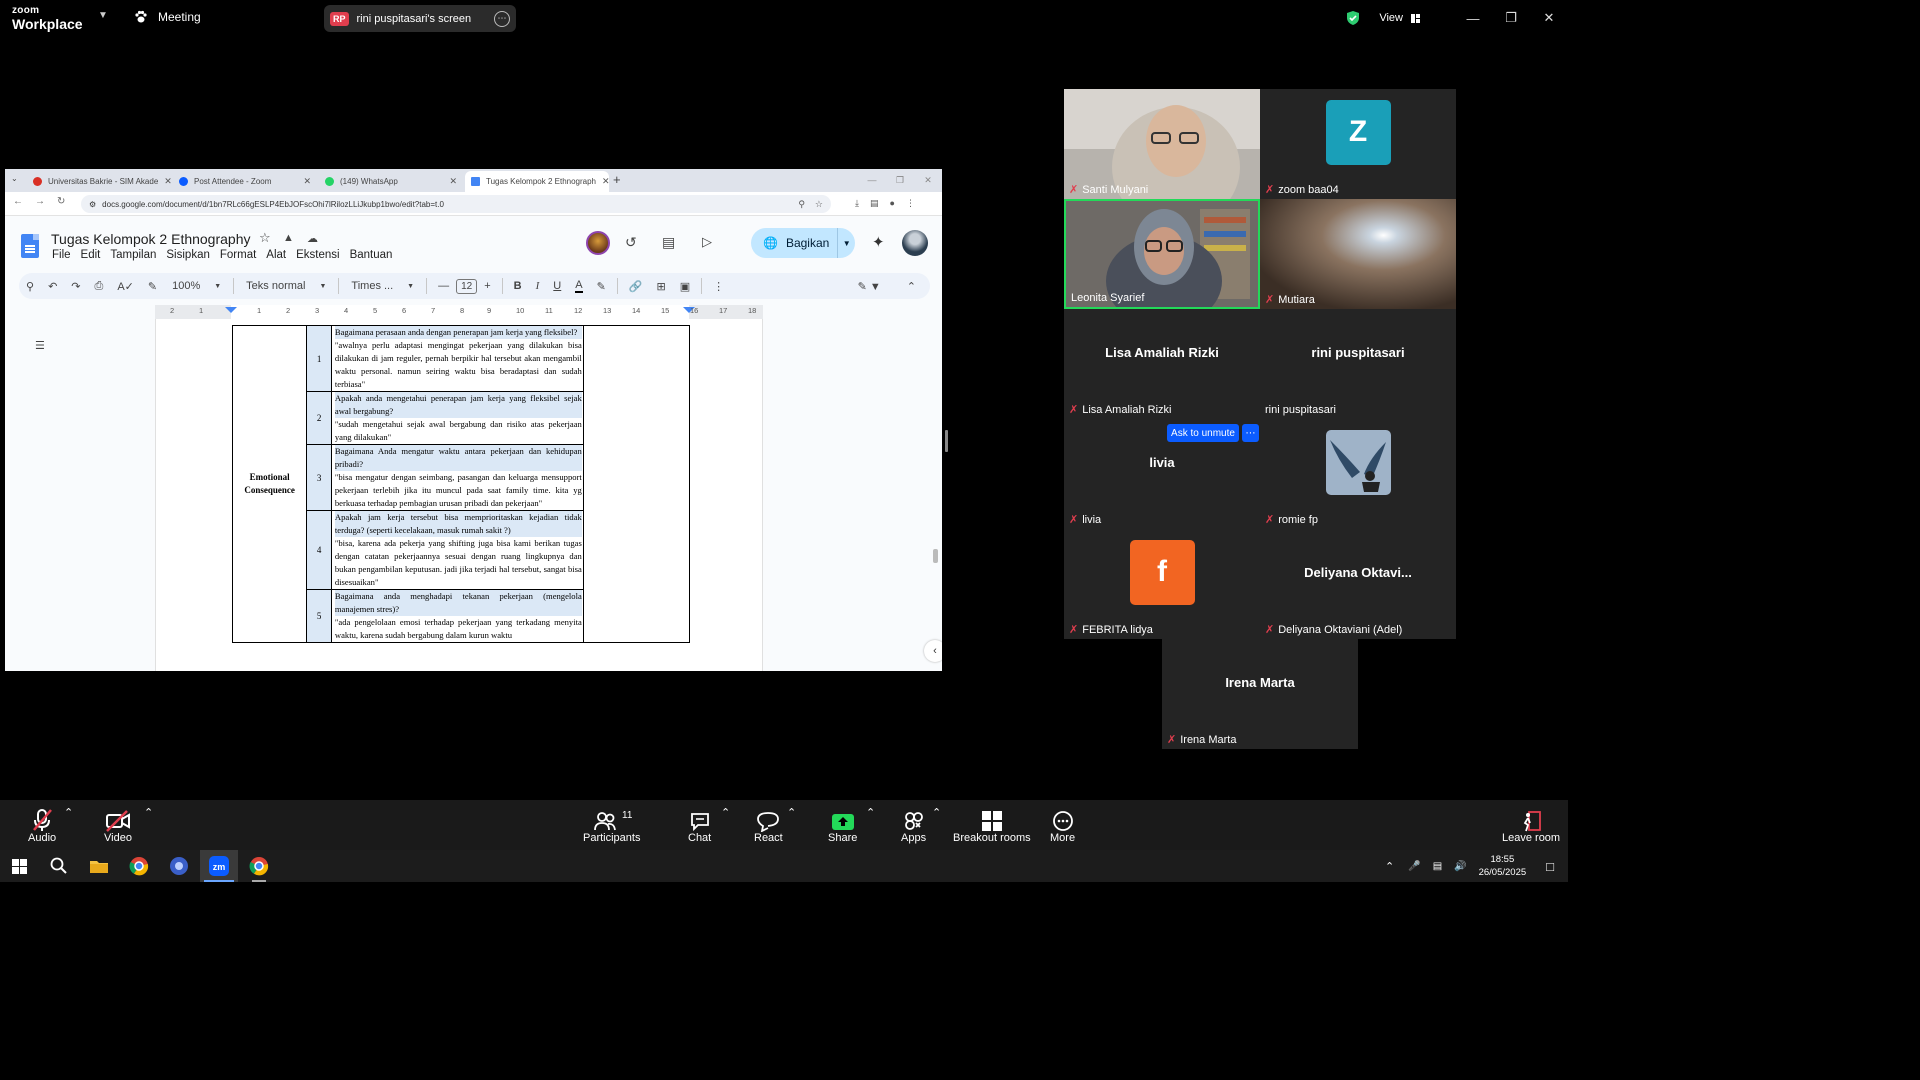 This screenshot has height=1080, width=1920. What do you see at coordinates (14, 178) in the screenshot?
I see `tab-search-icon: ⌄` at bounding box center [14, 178].